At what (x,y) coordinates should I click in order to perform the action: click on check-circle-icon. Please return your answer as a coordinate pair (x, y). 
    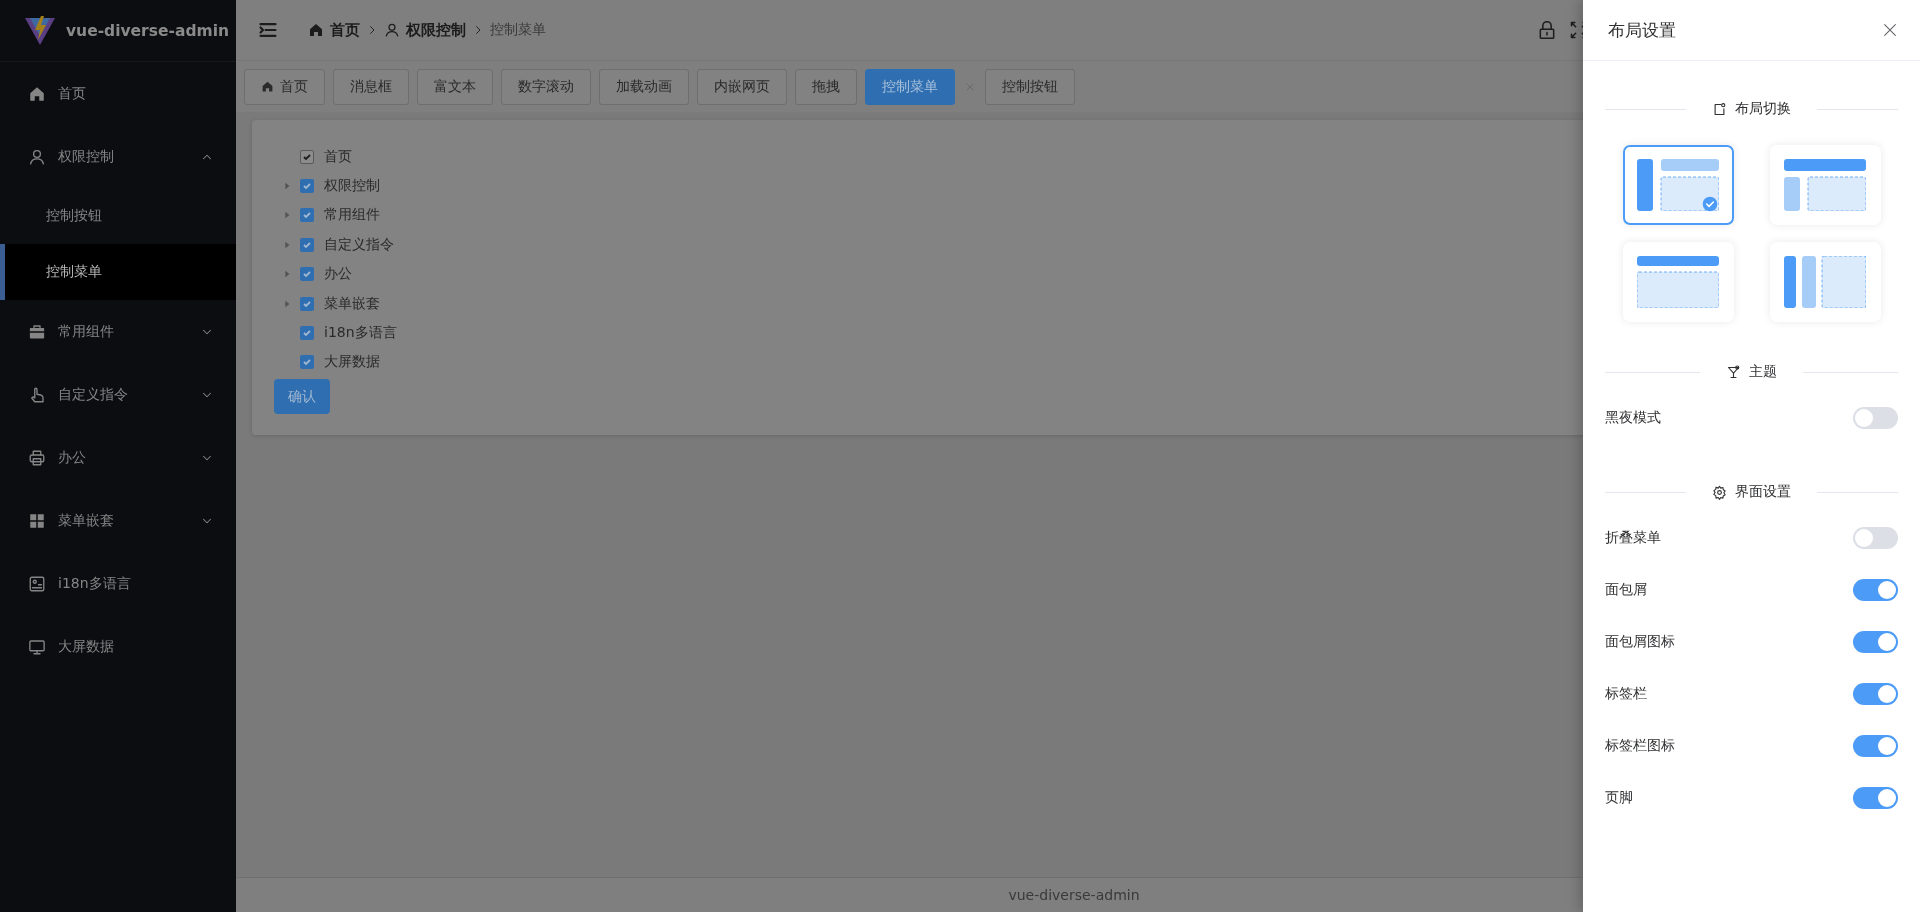
    Looking at the image, I should click on (1709, 204).